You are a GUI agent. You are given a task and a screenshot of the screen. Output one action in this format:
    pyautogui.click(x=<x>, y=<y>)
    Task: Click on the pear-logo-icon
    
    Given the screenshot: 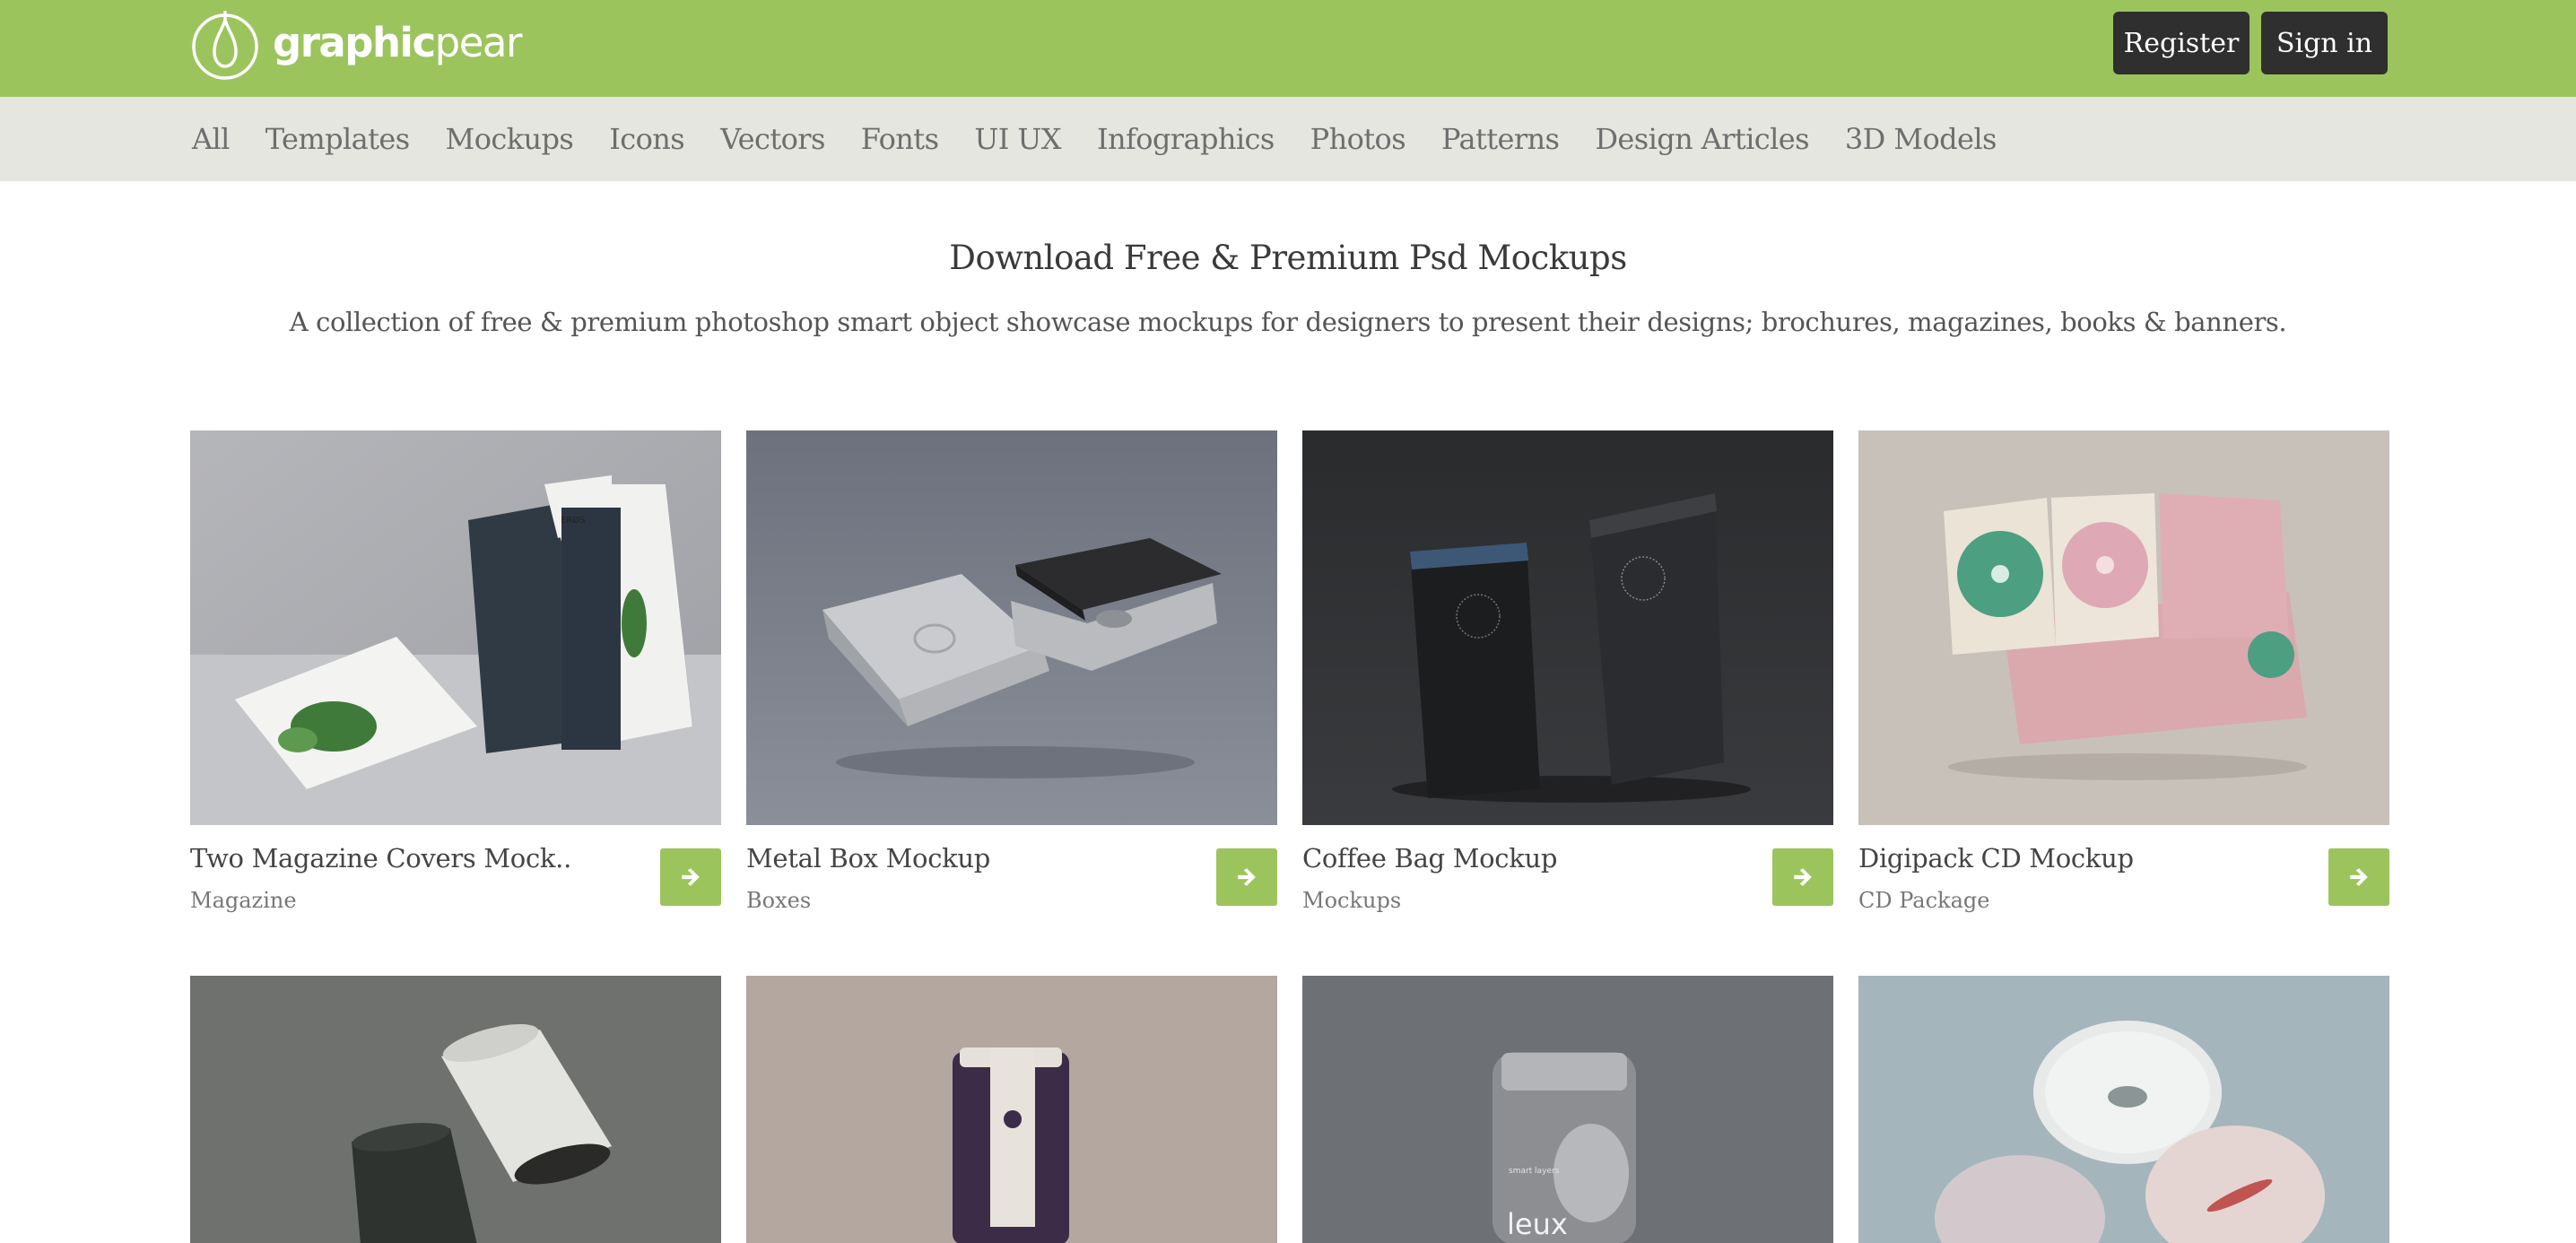 What is the action you would take?
    pyautogui.click(x=225, y=45)
    